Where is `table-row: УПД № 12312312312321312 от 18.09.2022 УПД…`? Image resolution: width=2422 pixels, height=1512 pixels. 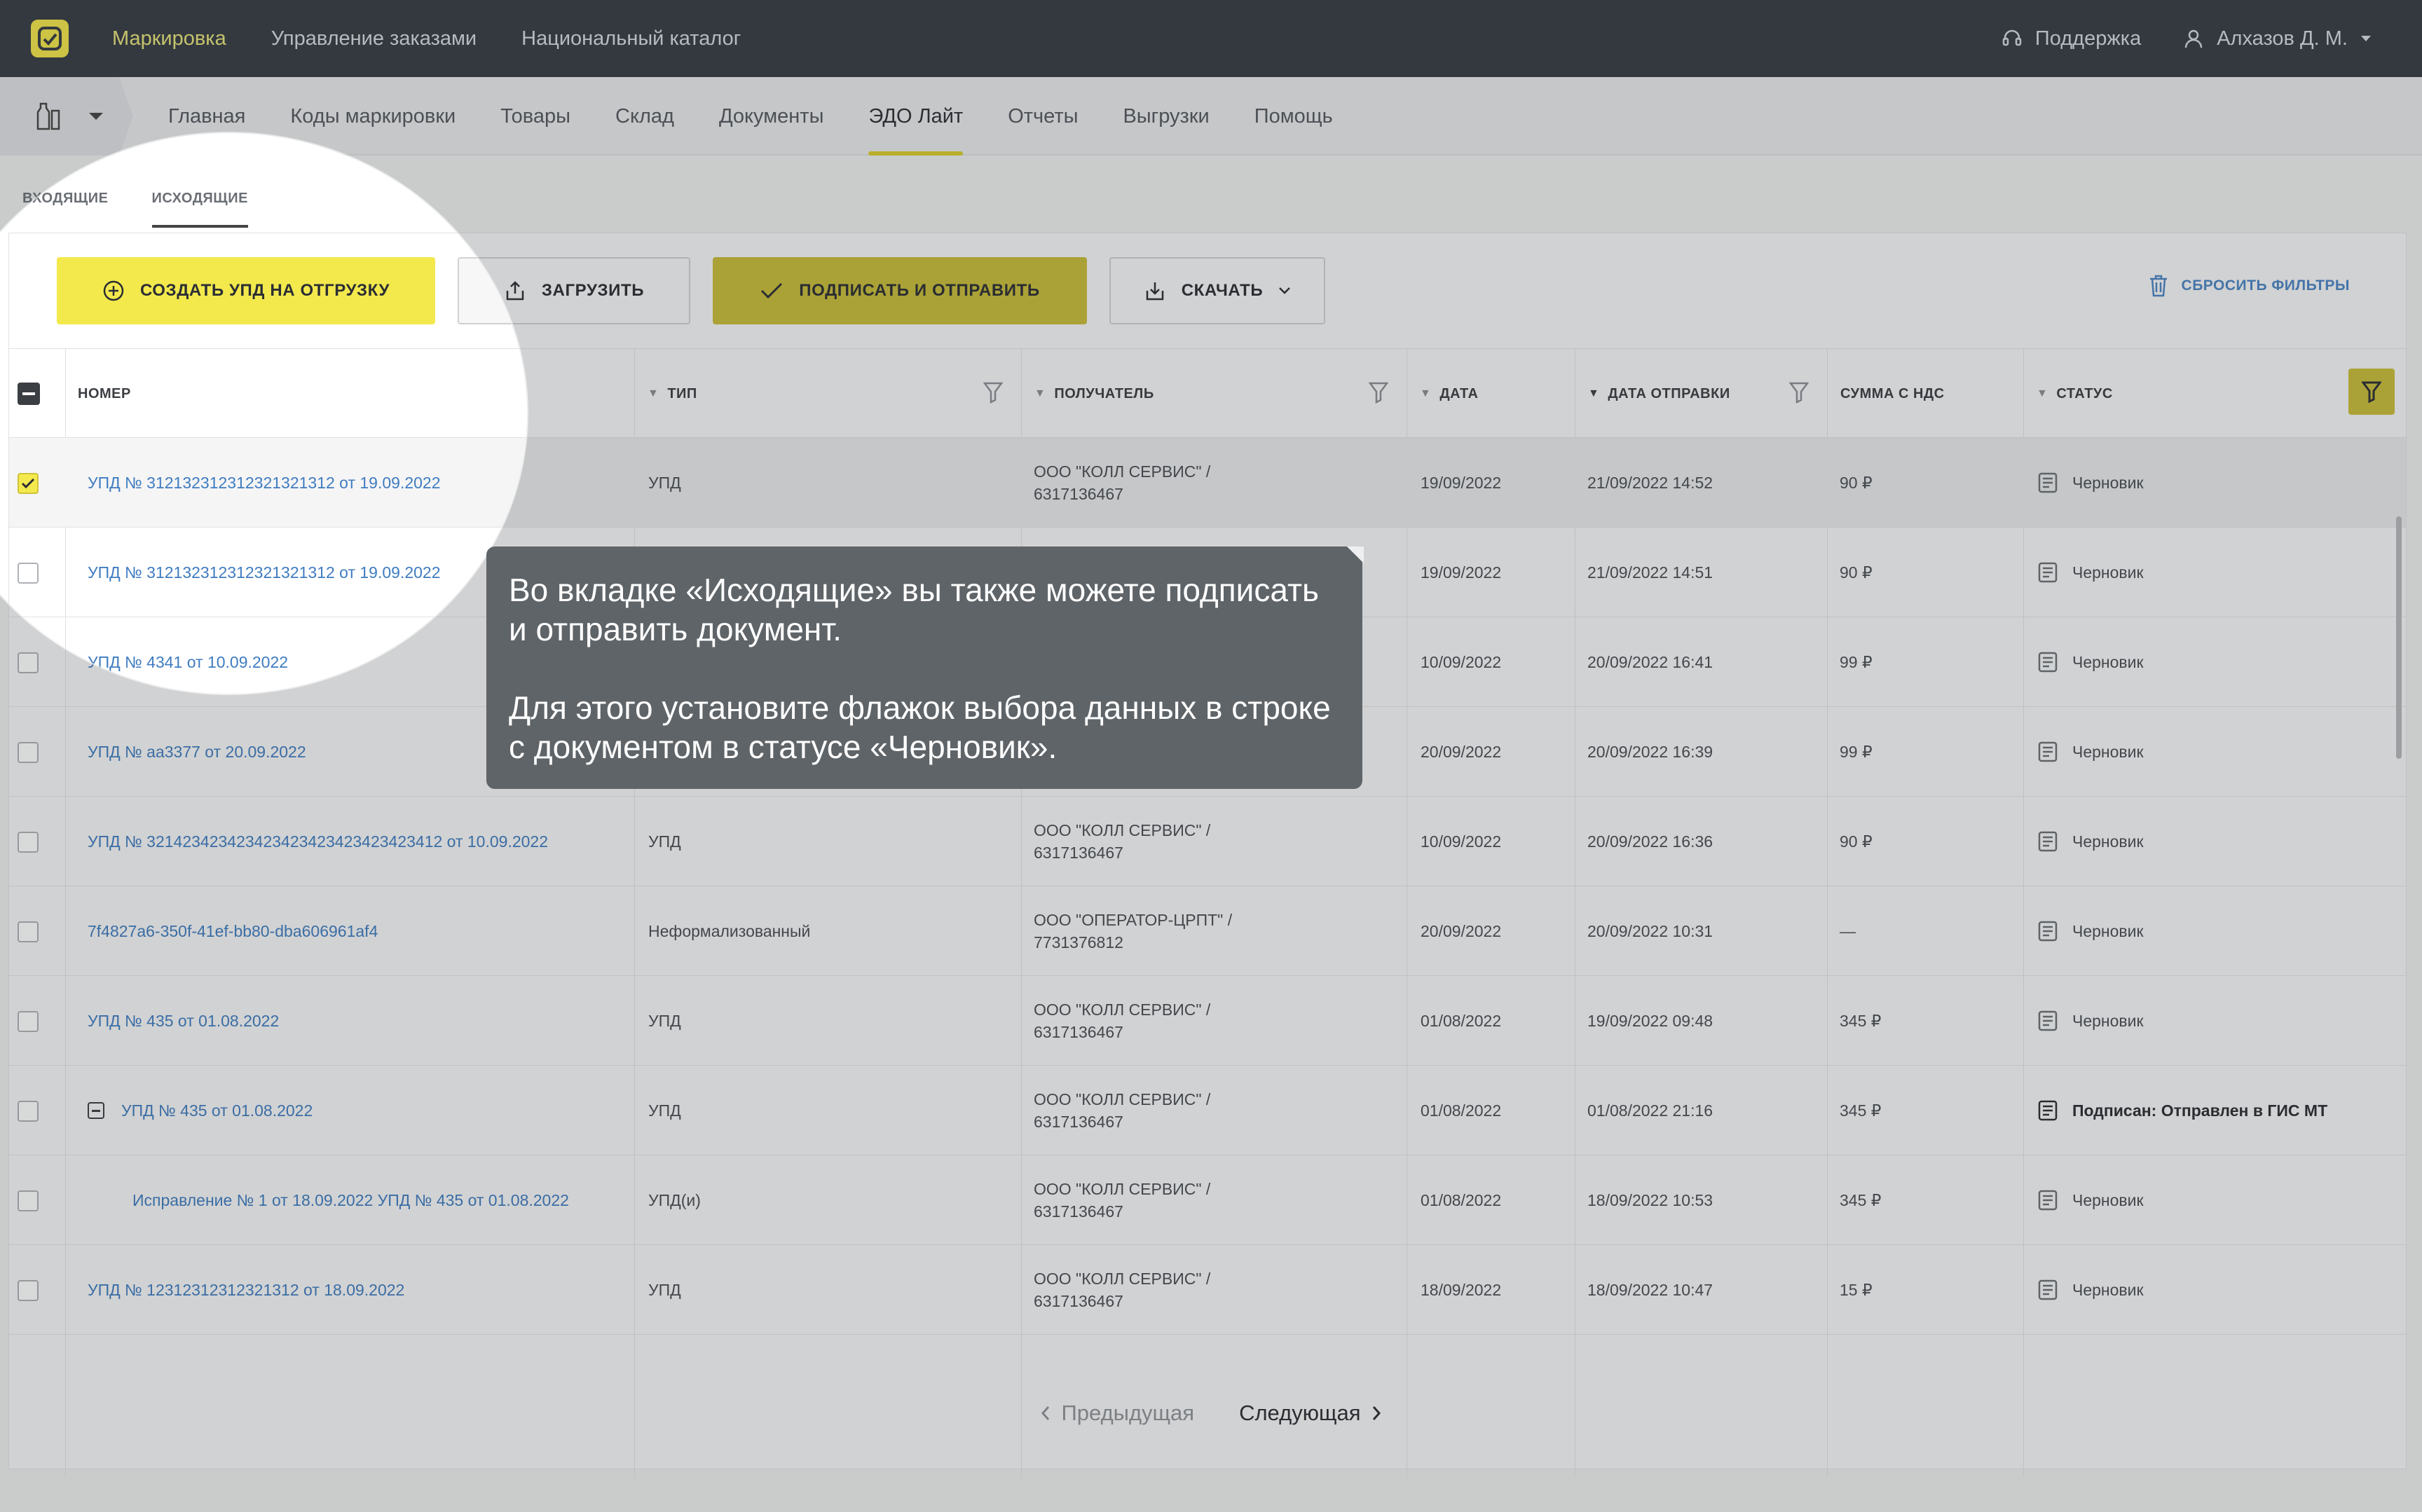 table-row: УПД № 12312312312321312 от 18.09.2022 УПД… is located at coordinates (1207, 1290).